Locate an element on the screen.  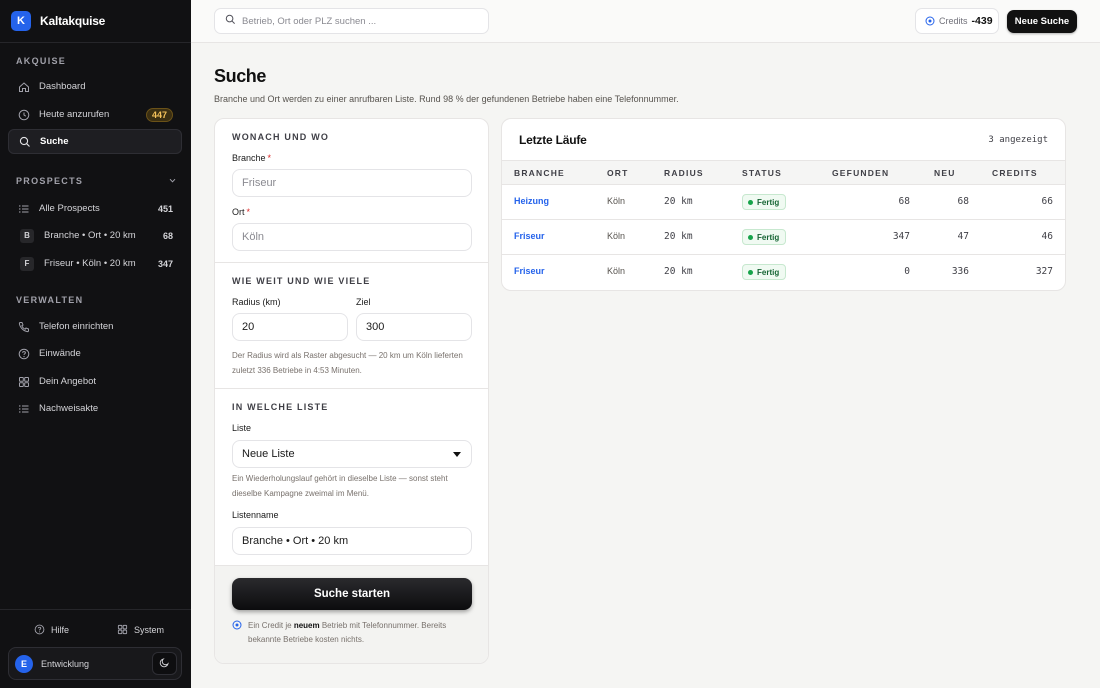
cell-gefunden: 0 is located at coordinates (907, 271).